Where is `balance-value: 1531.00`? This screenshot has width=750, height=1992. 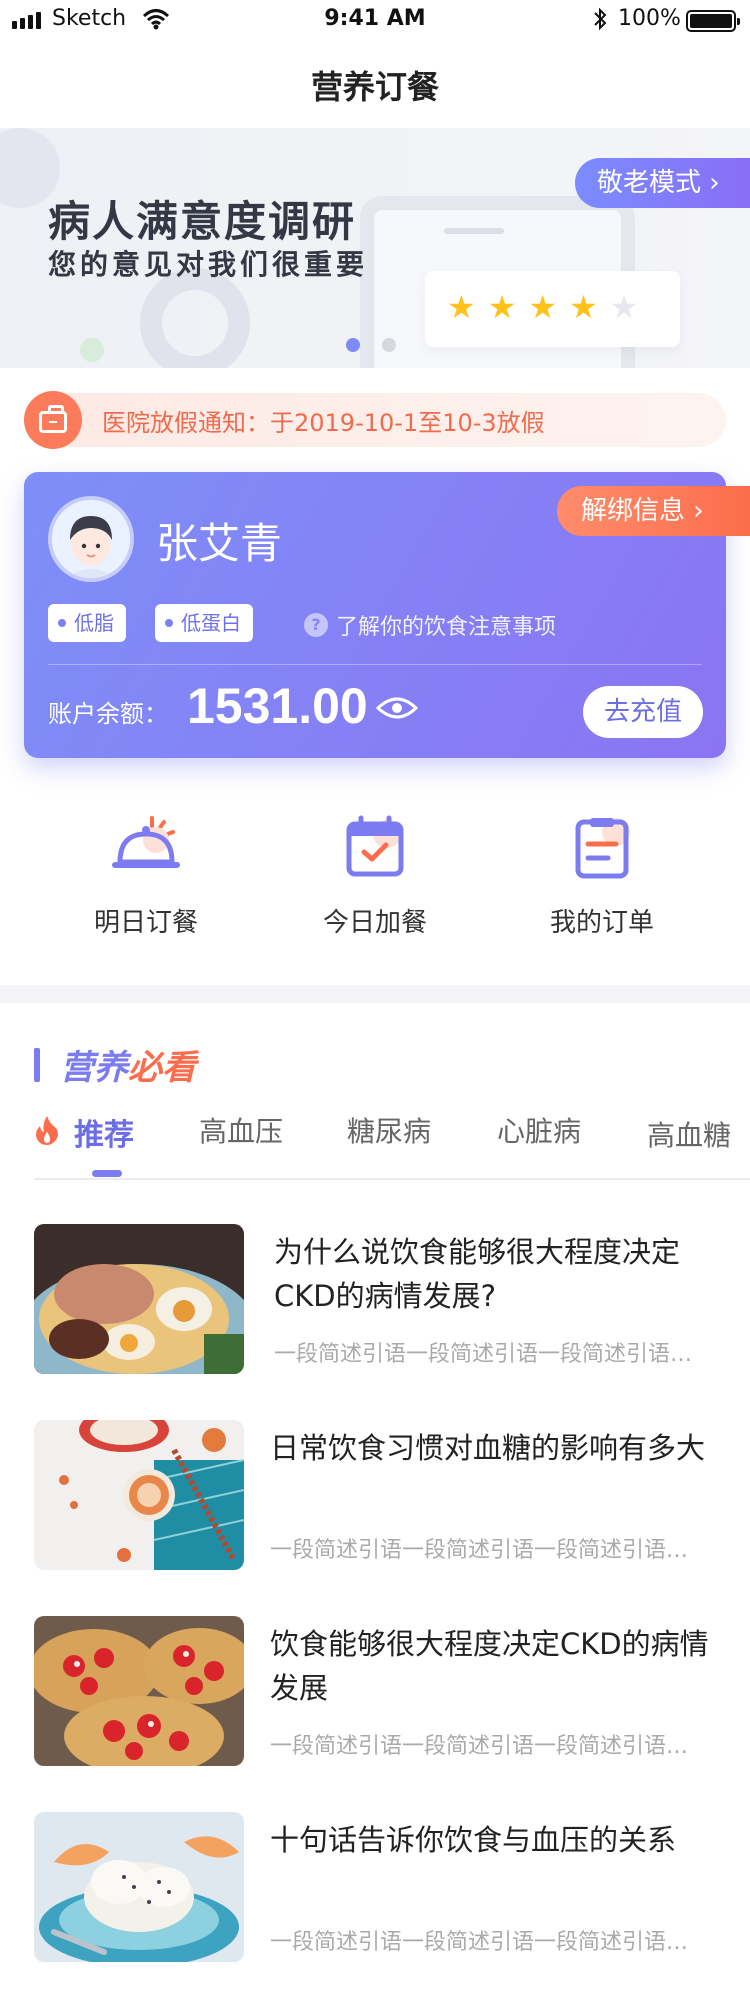 balance-value: 1531.00 is located at coordinates (277, 706).